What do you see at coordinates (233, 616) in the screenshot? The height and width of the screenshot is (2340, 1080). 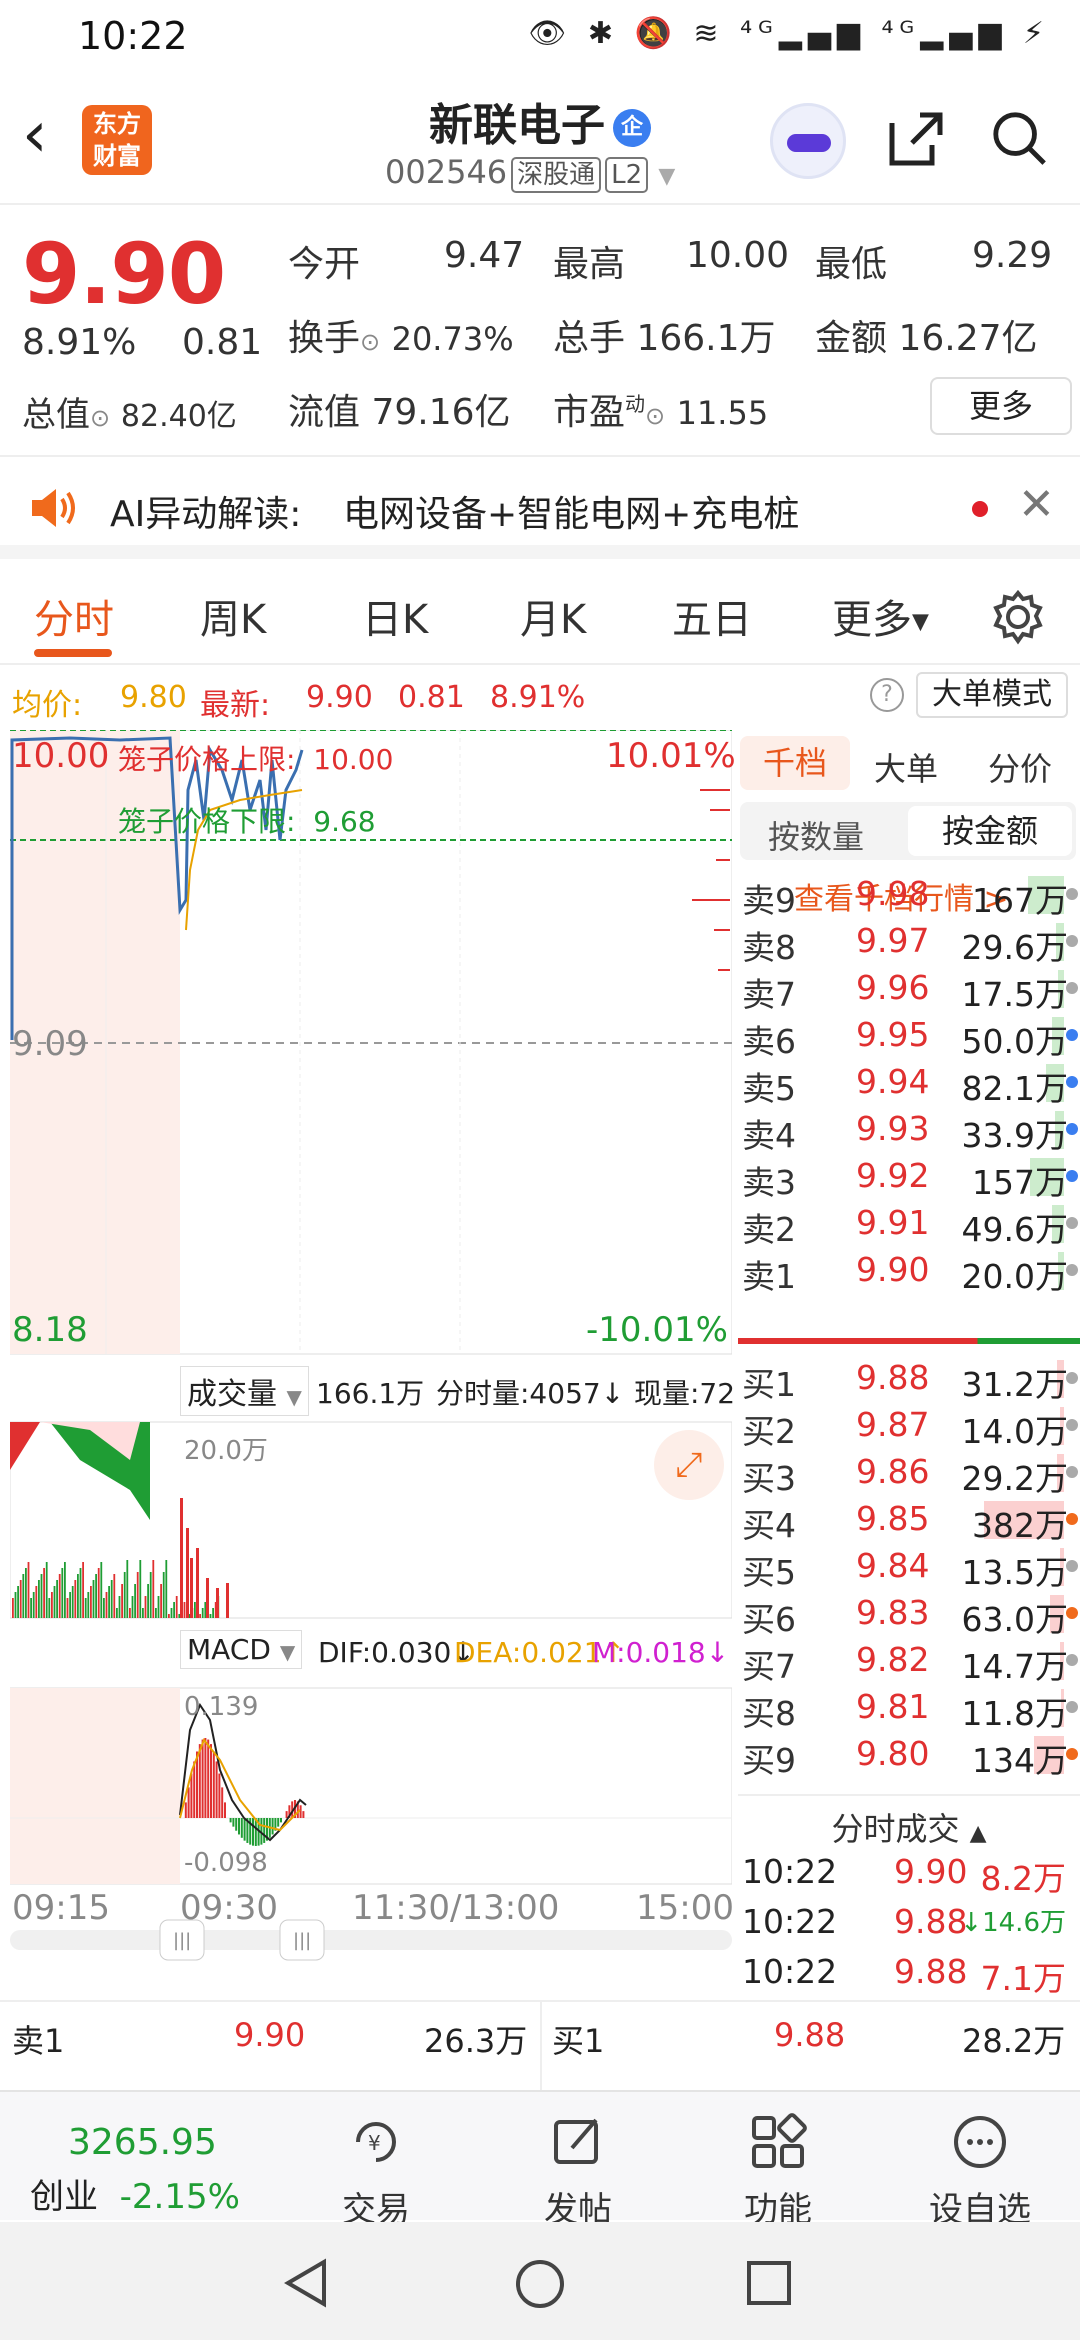 I see `tab-weekly-k: 周K` at bounding box center [233, 616].